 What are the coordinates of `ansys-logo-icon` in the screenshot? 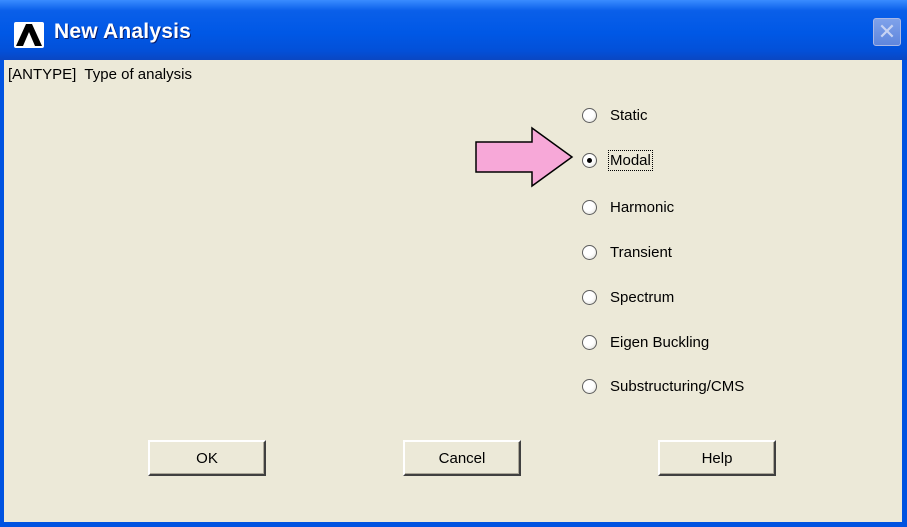 It's located at (29, 35).